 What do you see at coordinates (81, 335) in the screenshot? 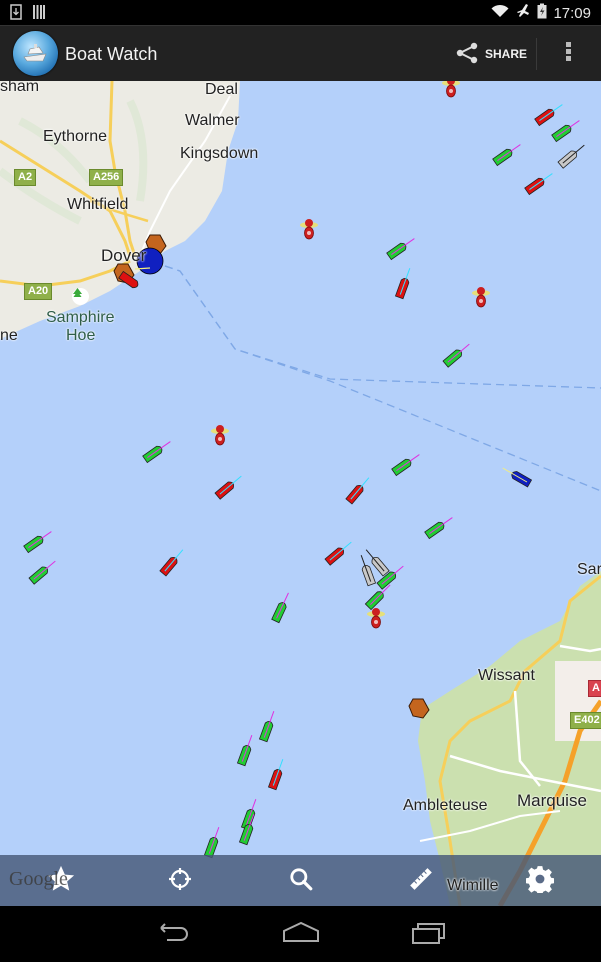
I see `place-label: Hoe` at bounding box center [81, 335].